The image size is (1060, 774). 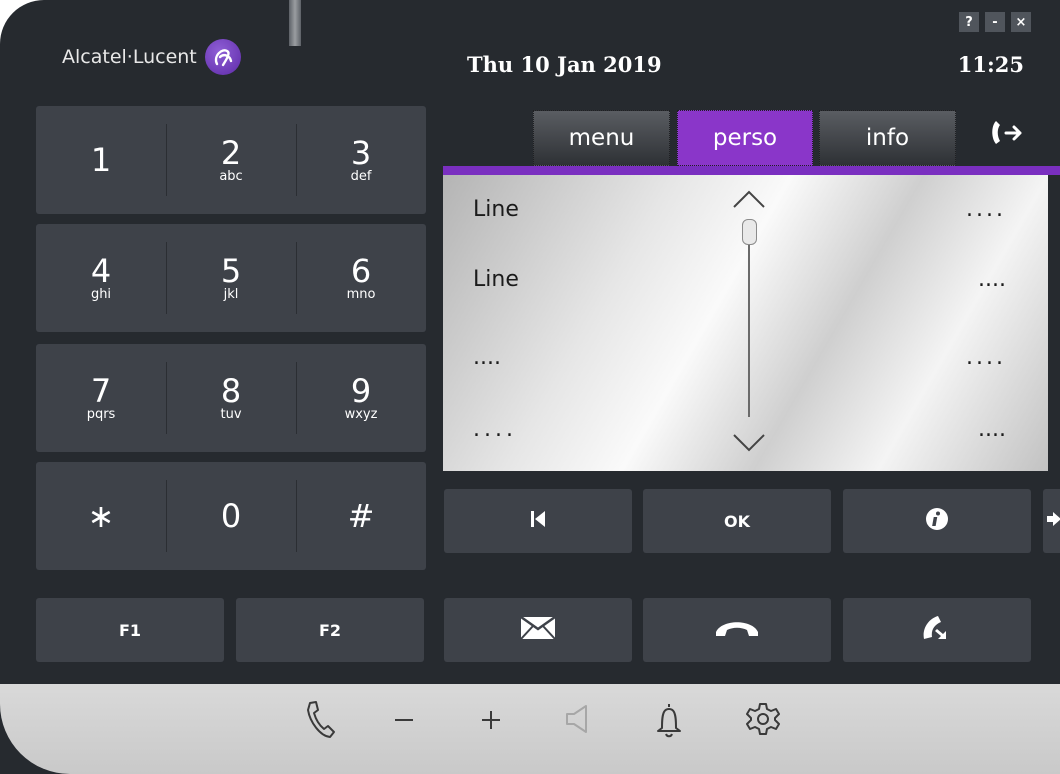 I want to click on scroll-down-icon, so click(x=749, y=445).